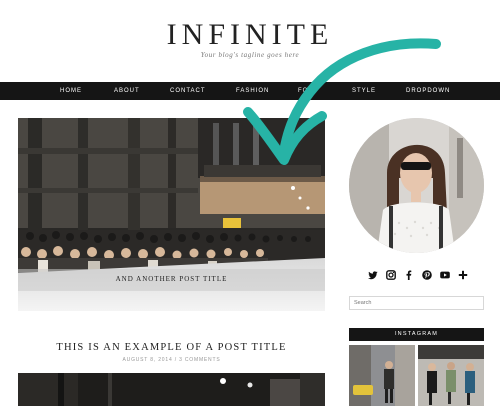 The image size is (500, 406). I want to click on post-meta: AUGUST 8, 2014 / 3 COMMENTS, so click(171, 360).